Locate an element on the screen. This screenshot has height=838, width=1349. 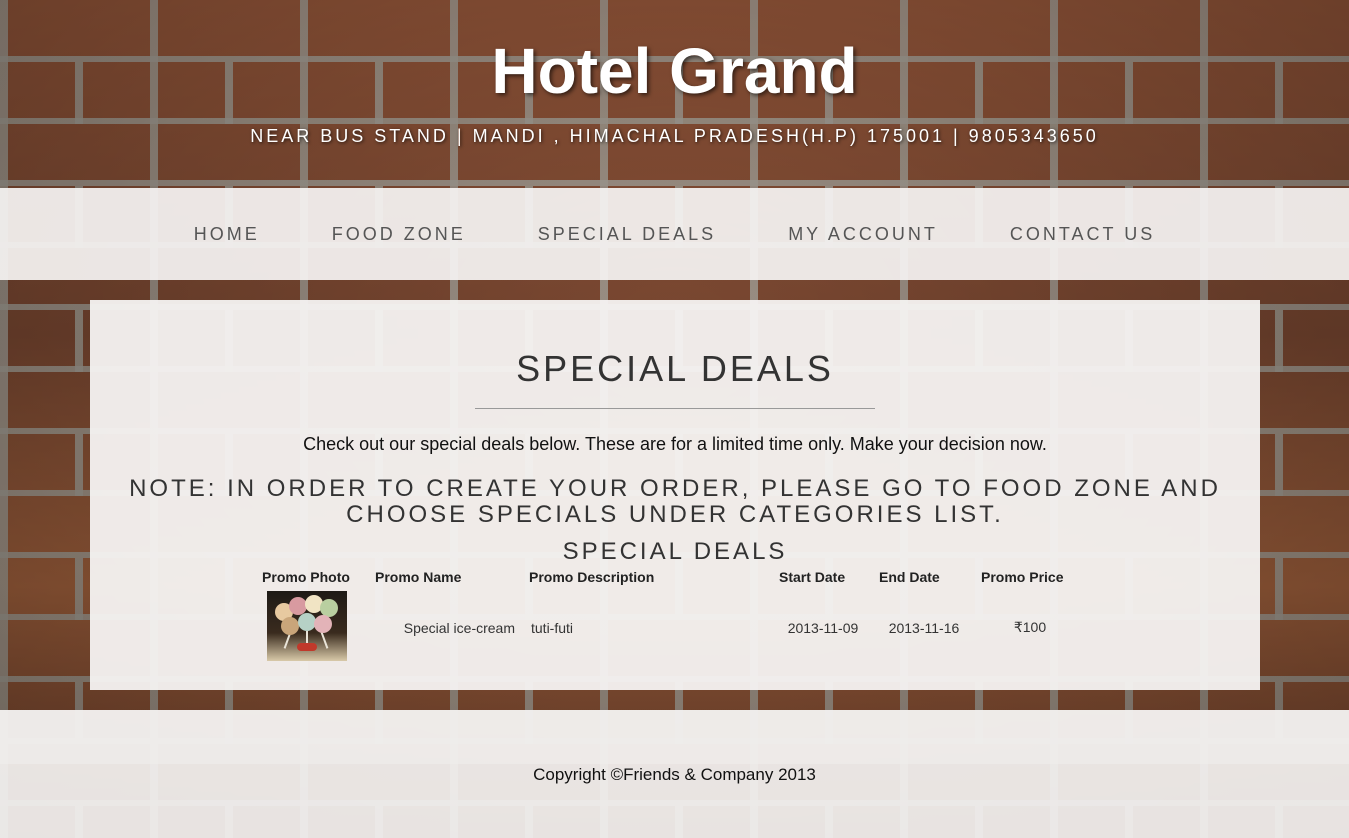
promo-name: Special ice-cream is located at coordinates (459, 627).